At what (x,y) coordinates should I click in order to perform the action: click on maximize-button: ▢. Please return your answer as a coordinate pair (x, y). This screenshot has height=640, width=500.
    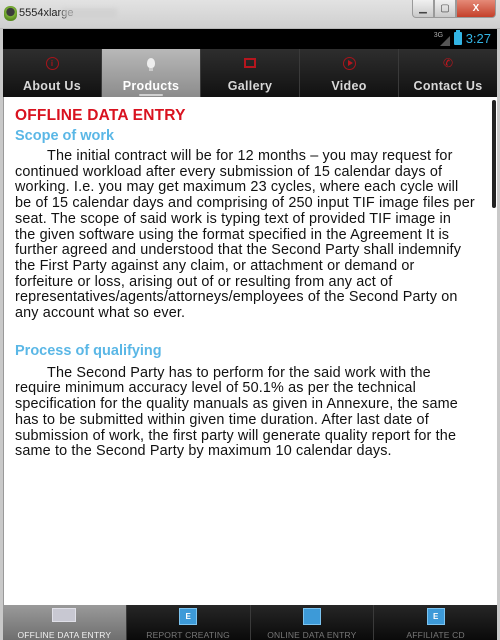
    Looking at the image, I should click on (445, 9).